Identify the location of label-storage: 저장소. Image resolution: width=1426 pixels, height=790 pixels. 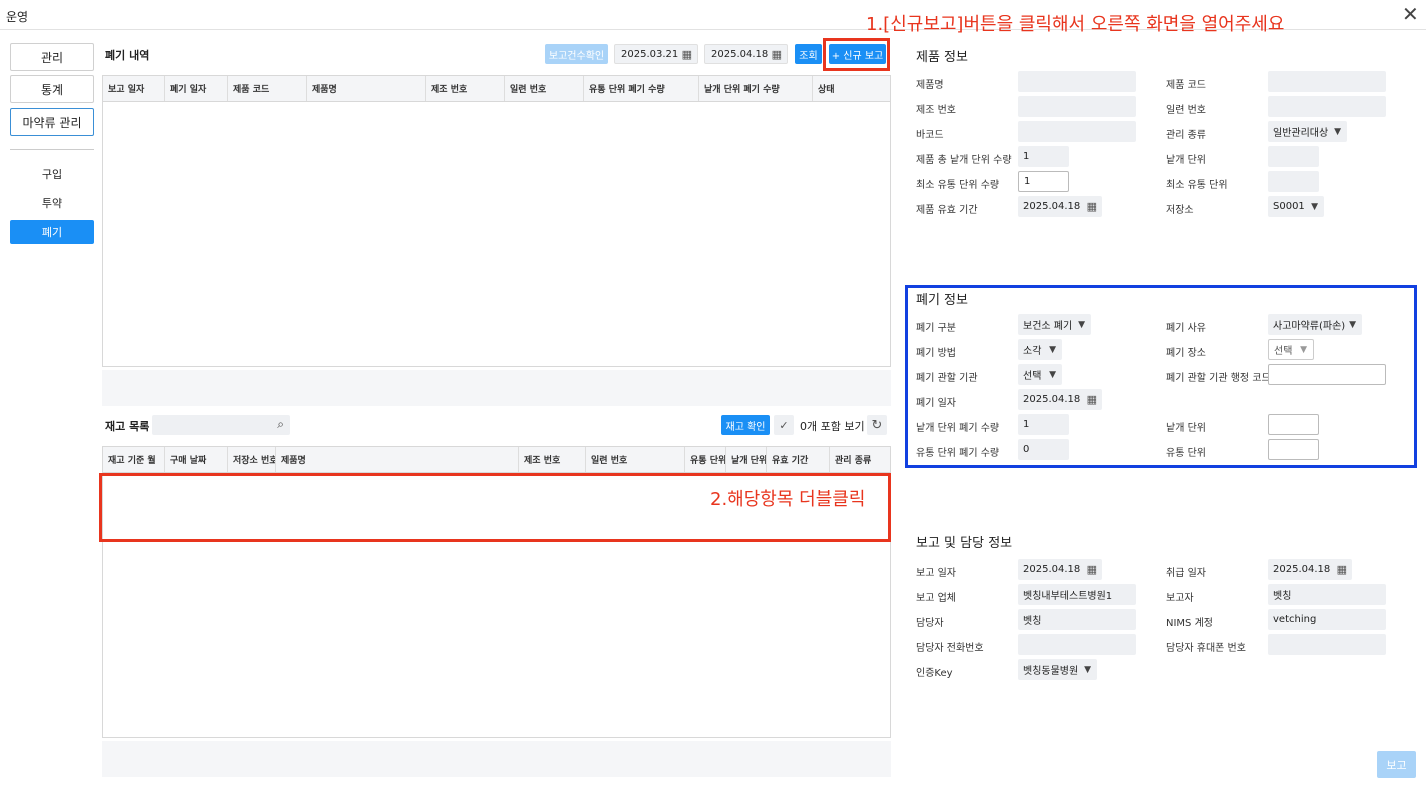
(1180, 210).